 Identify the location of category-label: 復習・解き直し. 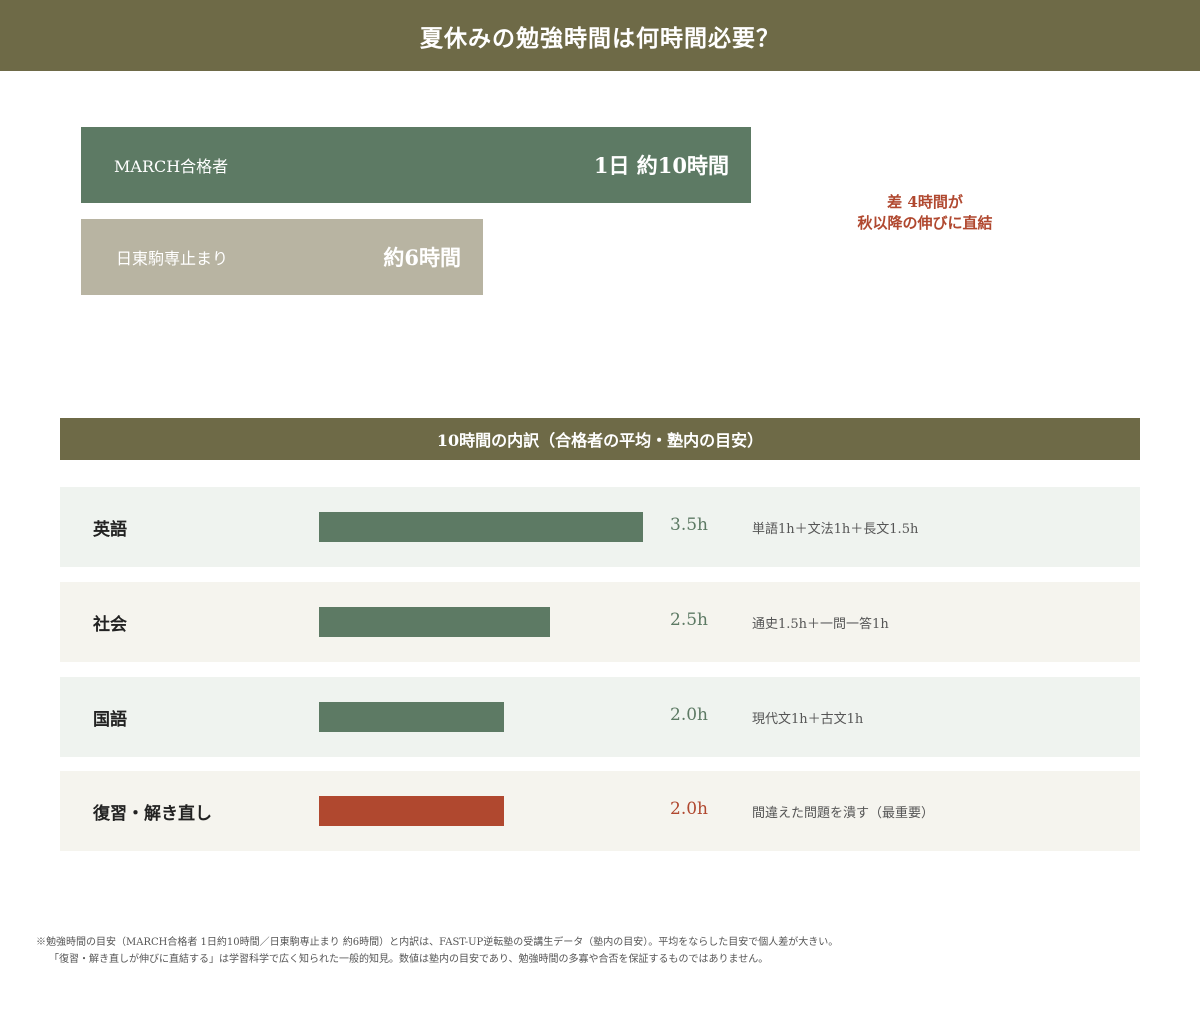
(152, 814).